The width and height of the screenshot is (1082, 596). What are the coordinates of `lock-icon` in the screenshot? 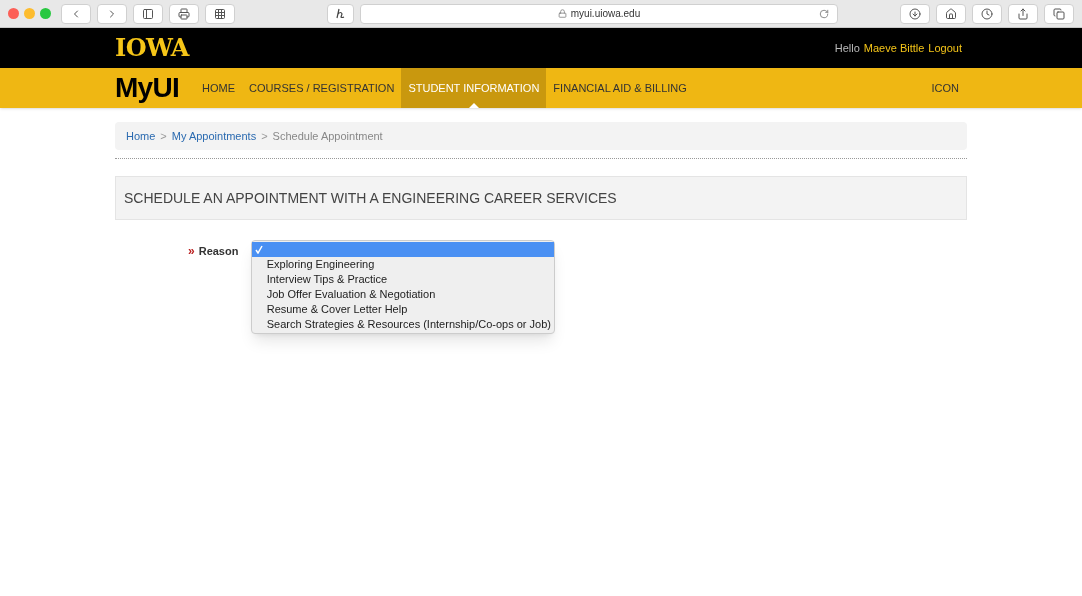 It's located at (562, 13).